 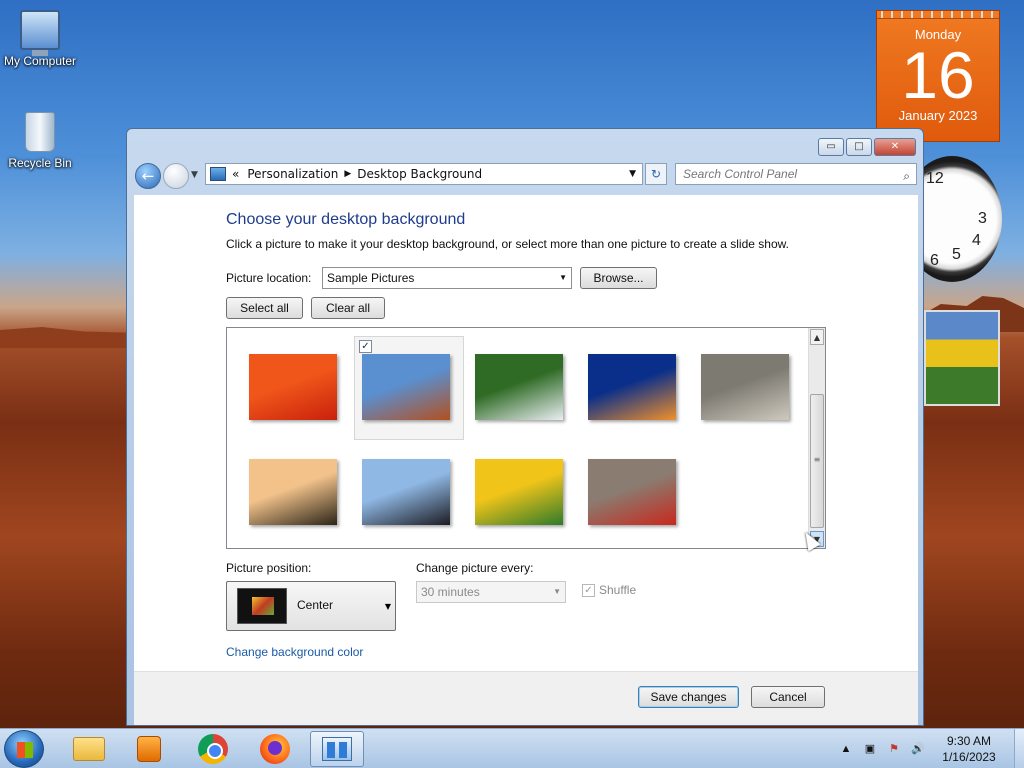 What do you see at coordinates (859, 147) in the screenshot?
I see `maximize-button: □` at bounding box center [859, 147].